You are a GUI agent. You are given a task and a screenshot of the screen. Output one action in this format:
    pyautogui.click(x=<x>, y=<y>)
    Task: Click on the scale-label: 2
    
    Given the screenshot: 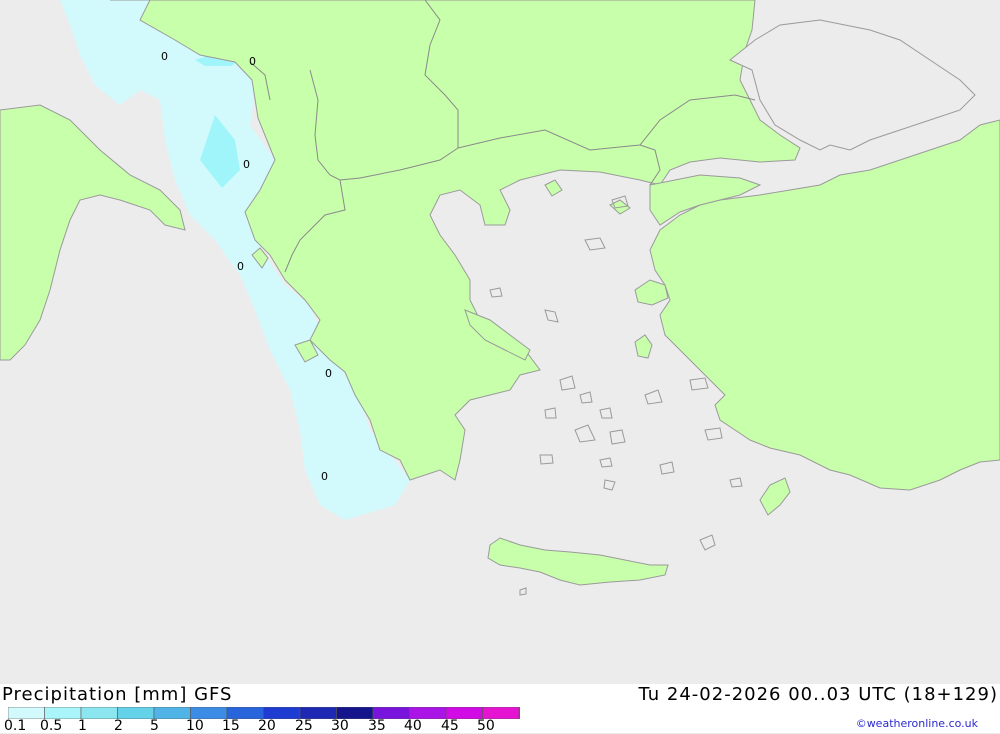 What is the action you would take?
    pyautogui.click(x=118, y=726)
    